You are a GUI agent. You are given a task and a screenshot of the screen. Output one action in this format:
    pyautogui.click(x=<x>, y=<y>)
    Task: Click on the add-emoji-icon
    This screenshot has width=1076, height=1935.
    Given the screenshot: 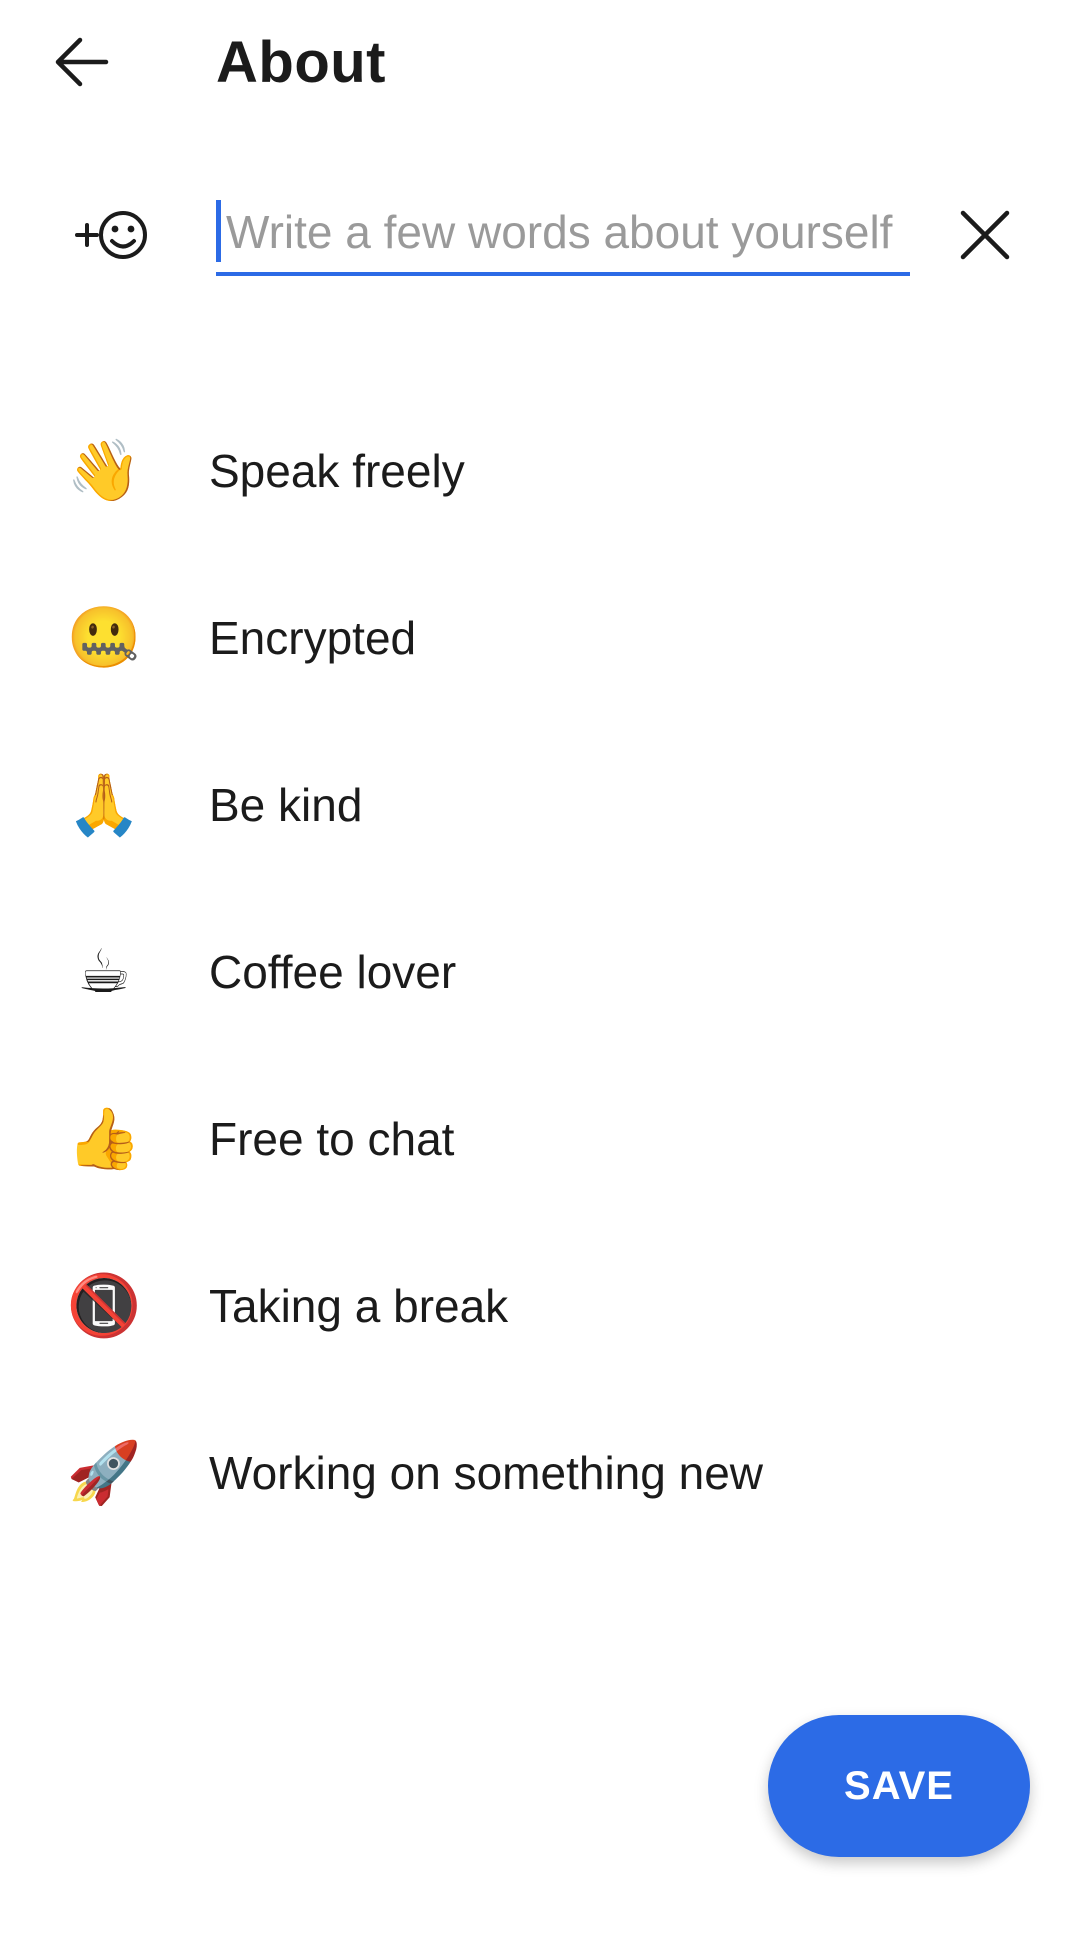 What is the action you would take?
    pyautogui.click(x=111, y=235)
    